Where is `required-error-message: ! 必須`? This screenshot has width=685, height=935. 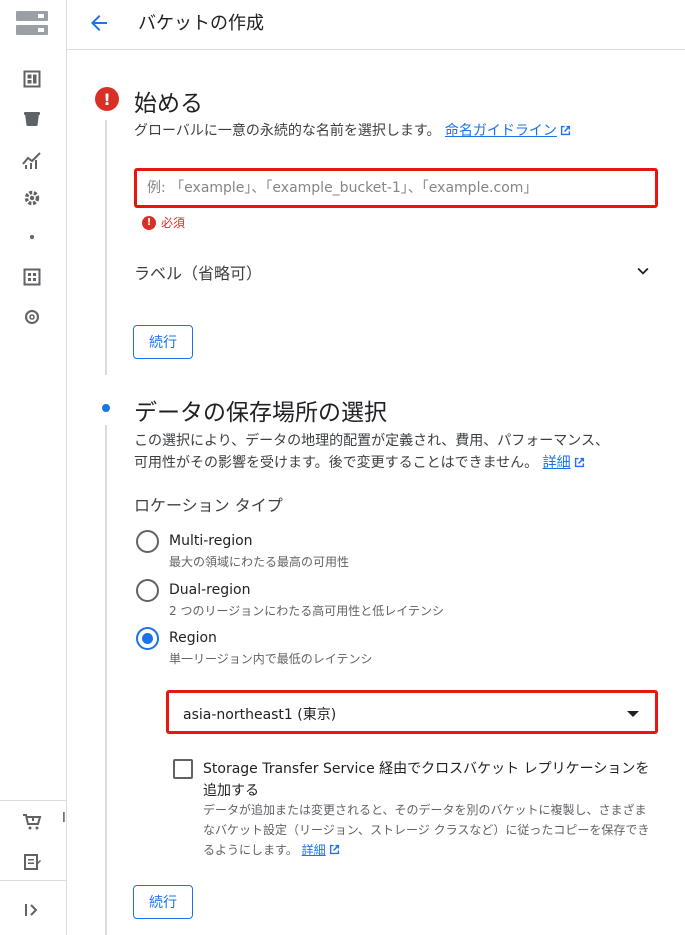 required-error-message: ! 必須 is located at coordinates (163, 222).